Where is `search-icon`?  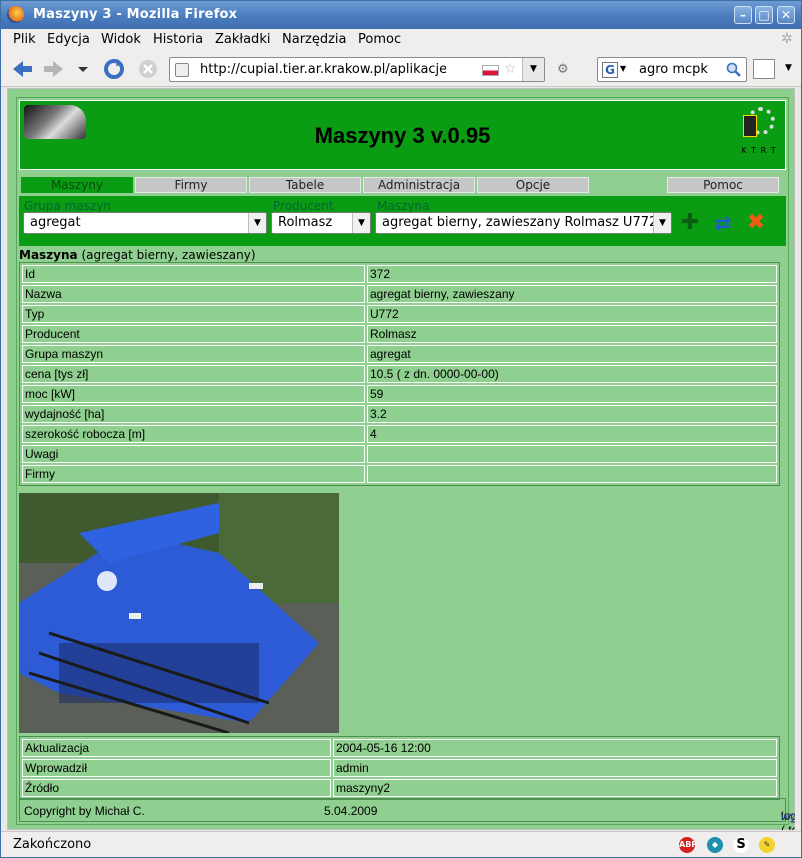 search-icon is located at coordinates (734, 70).